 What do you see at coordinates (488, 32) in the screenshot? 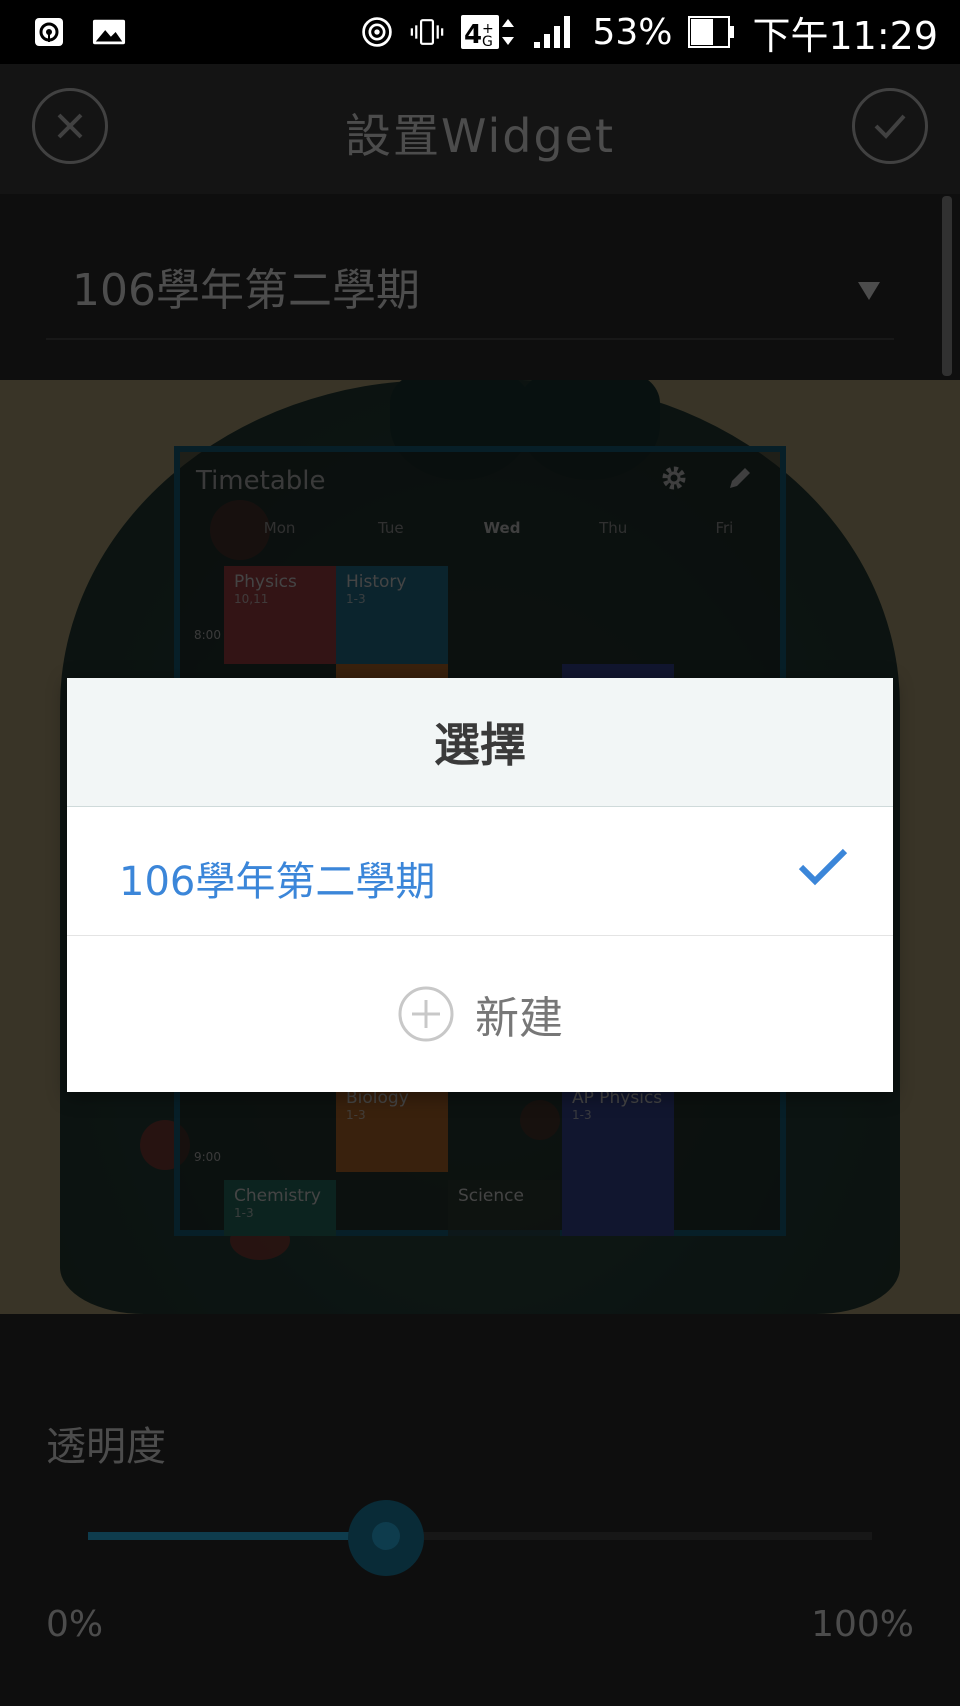
I see `network-4g-icon: 4 + G` at bounding box center [488, 32].